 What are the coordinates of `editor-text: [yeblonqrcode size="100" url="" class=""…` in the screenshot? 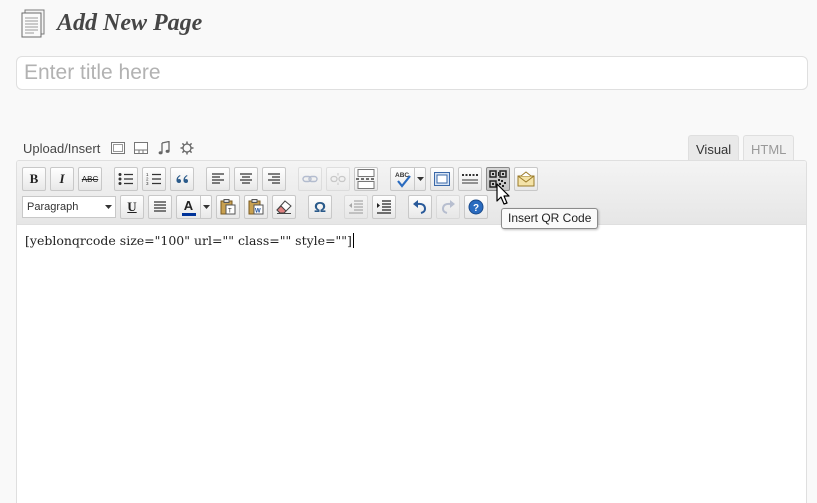 It's located at (188, 240).